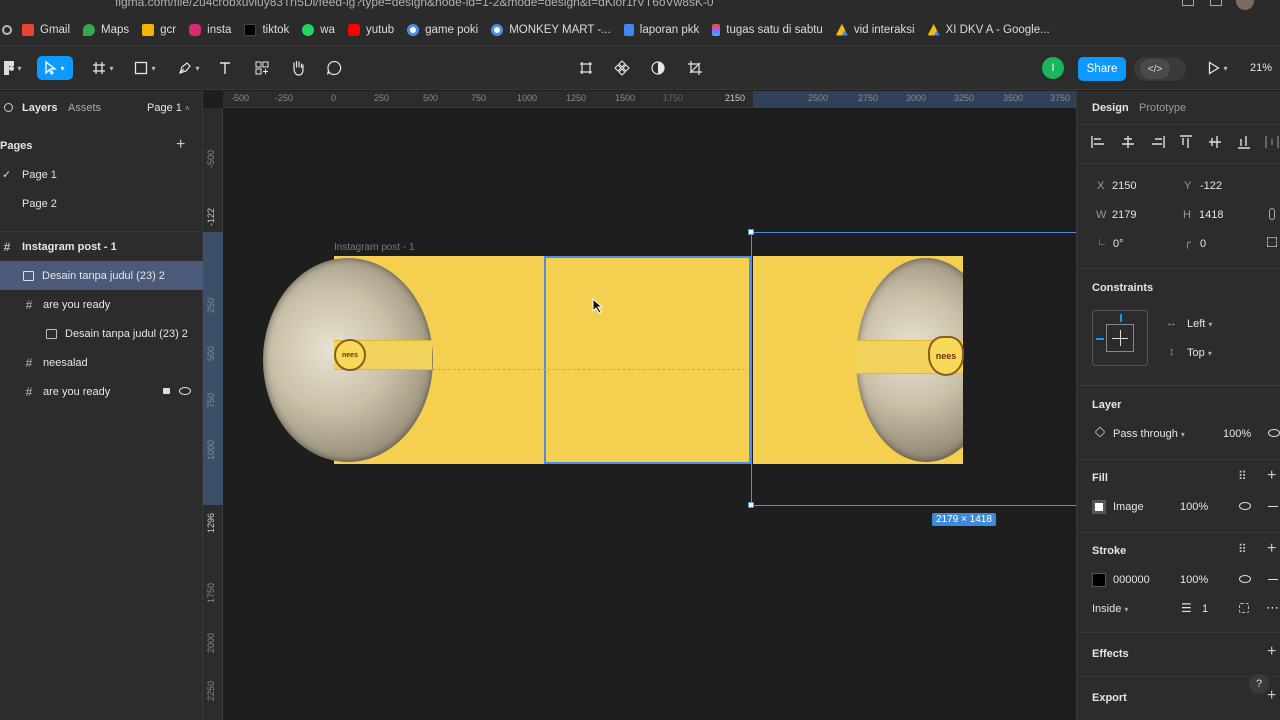 The image size is (1280, 720). Describe the element at coordinates (1244, 608) in the screenshot. I see `individual-strokes-icon` at that location.